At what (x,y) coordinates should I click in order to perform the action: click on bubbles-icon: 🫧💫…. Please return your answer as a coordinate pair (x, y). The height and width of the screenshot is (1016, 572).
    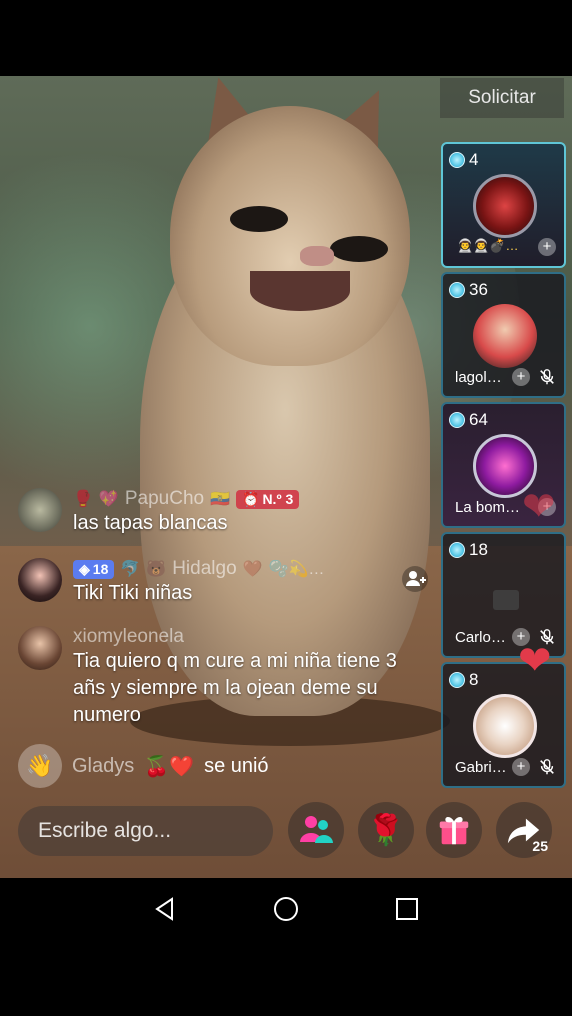
    Looking at the image, I should click on (296, 569).